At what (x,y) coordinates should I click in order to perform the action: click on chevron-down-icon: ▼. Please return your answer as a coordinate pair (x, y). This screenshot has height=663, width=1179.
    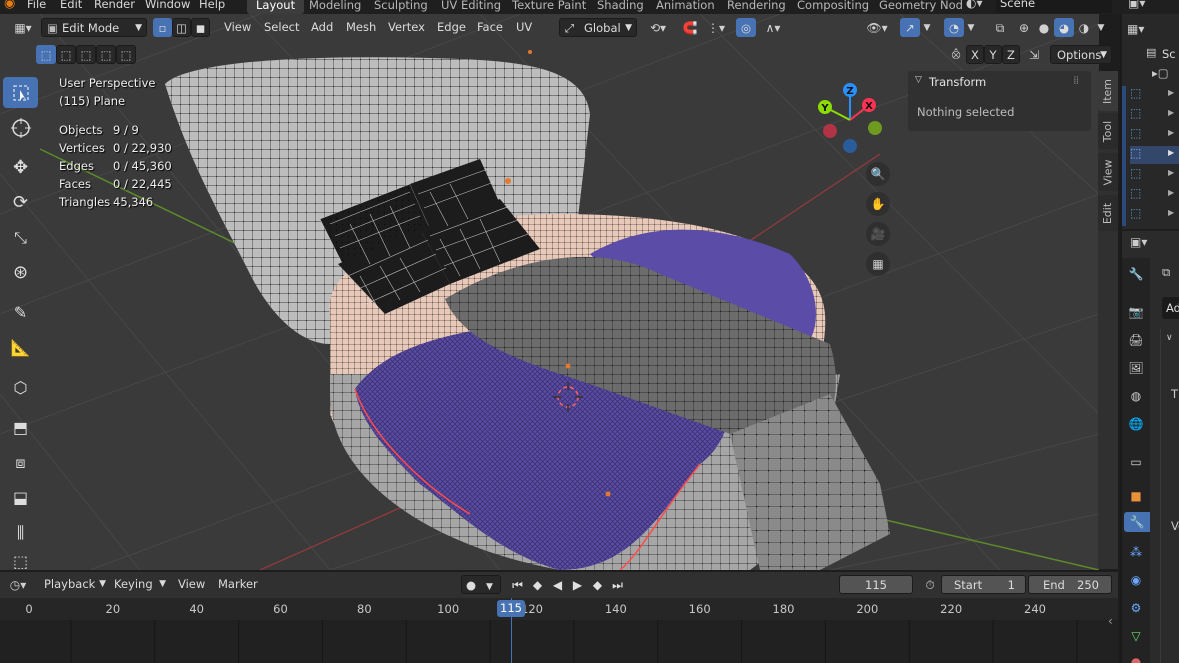
    Looking at the image, I should click on (1101, 28).